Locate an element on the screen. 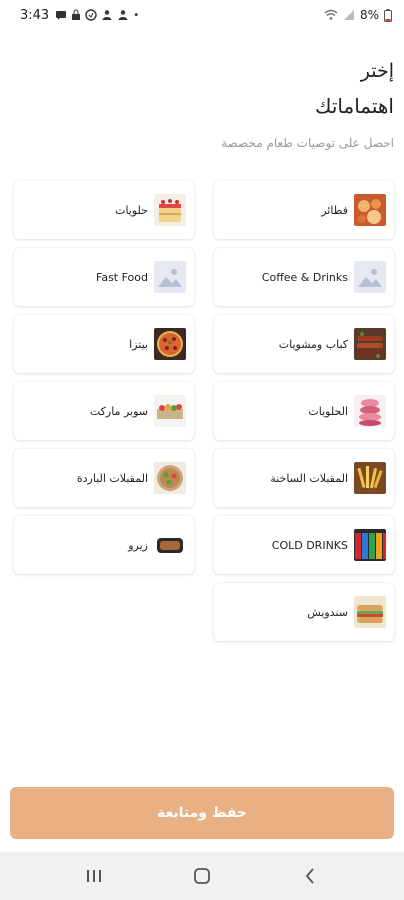 This screenshot has height=900, width=404. back-chevron-icon is located at coordinates (309, 876).